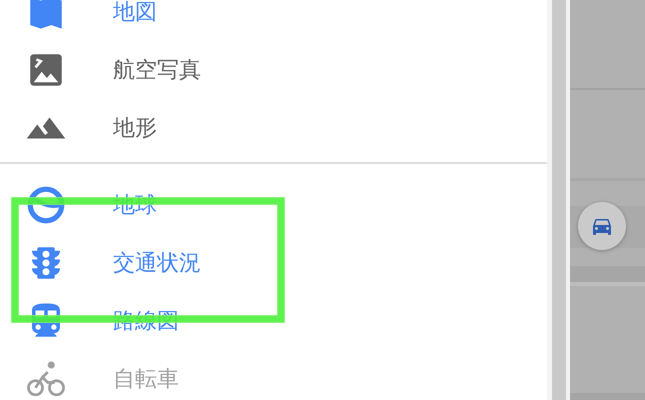  Describe the element at coordinates (46, 205) in the screenshot. I see `globe-icon` at that location.